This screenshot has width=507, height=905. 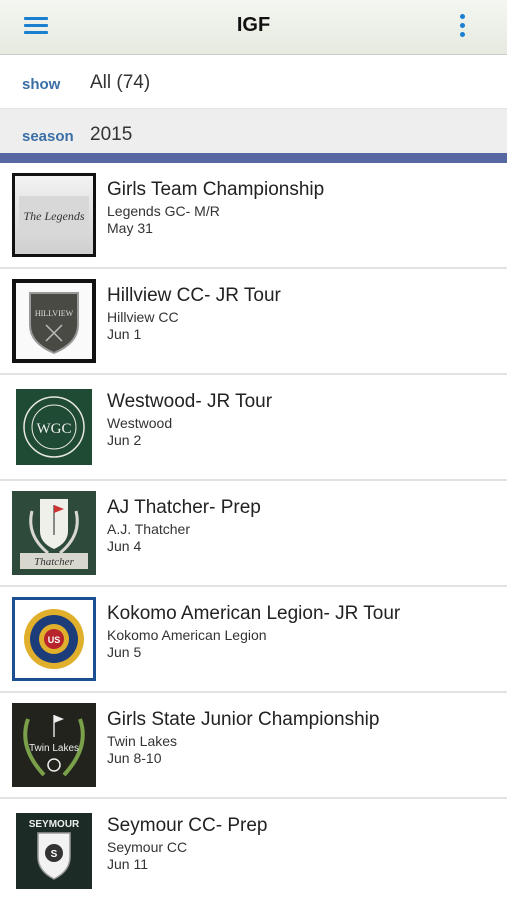 I want to click on section-divider, so click(x=253, y=158).